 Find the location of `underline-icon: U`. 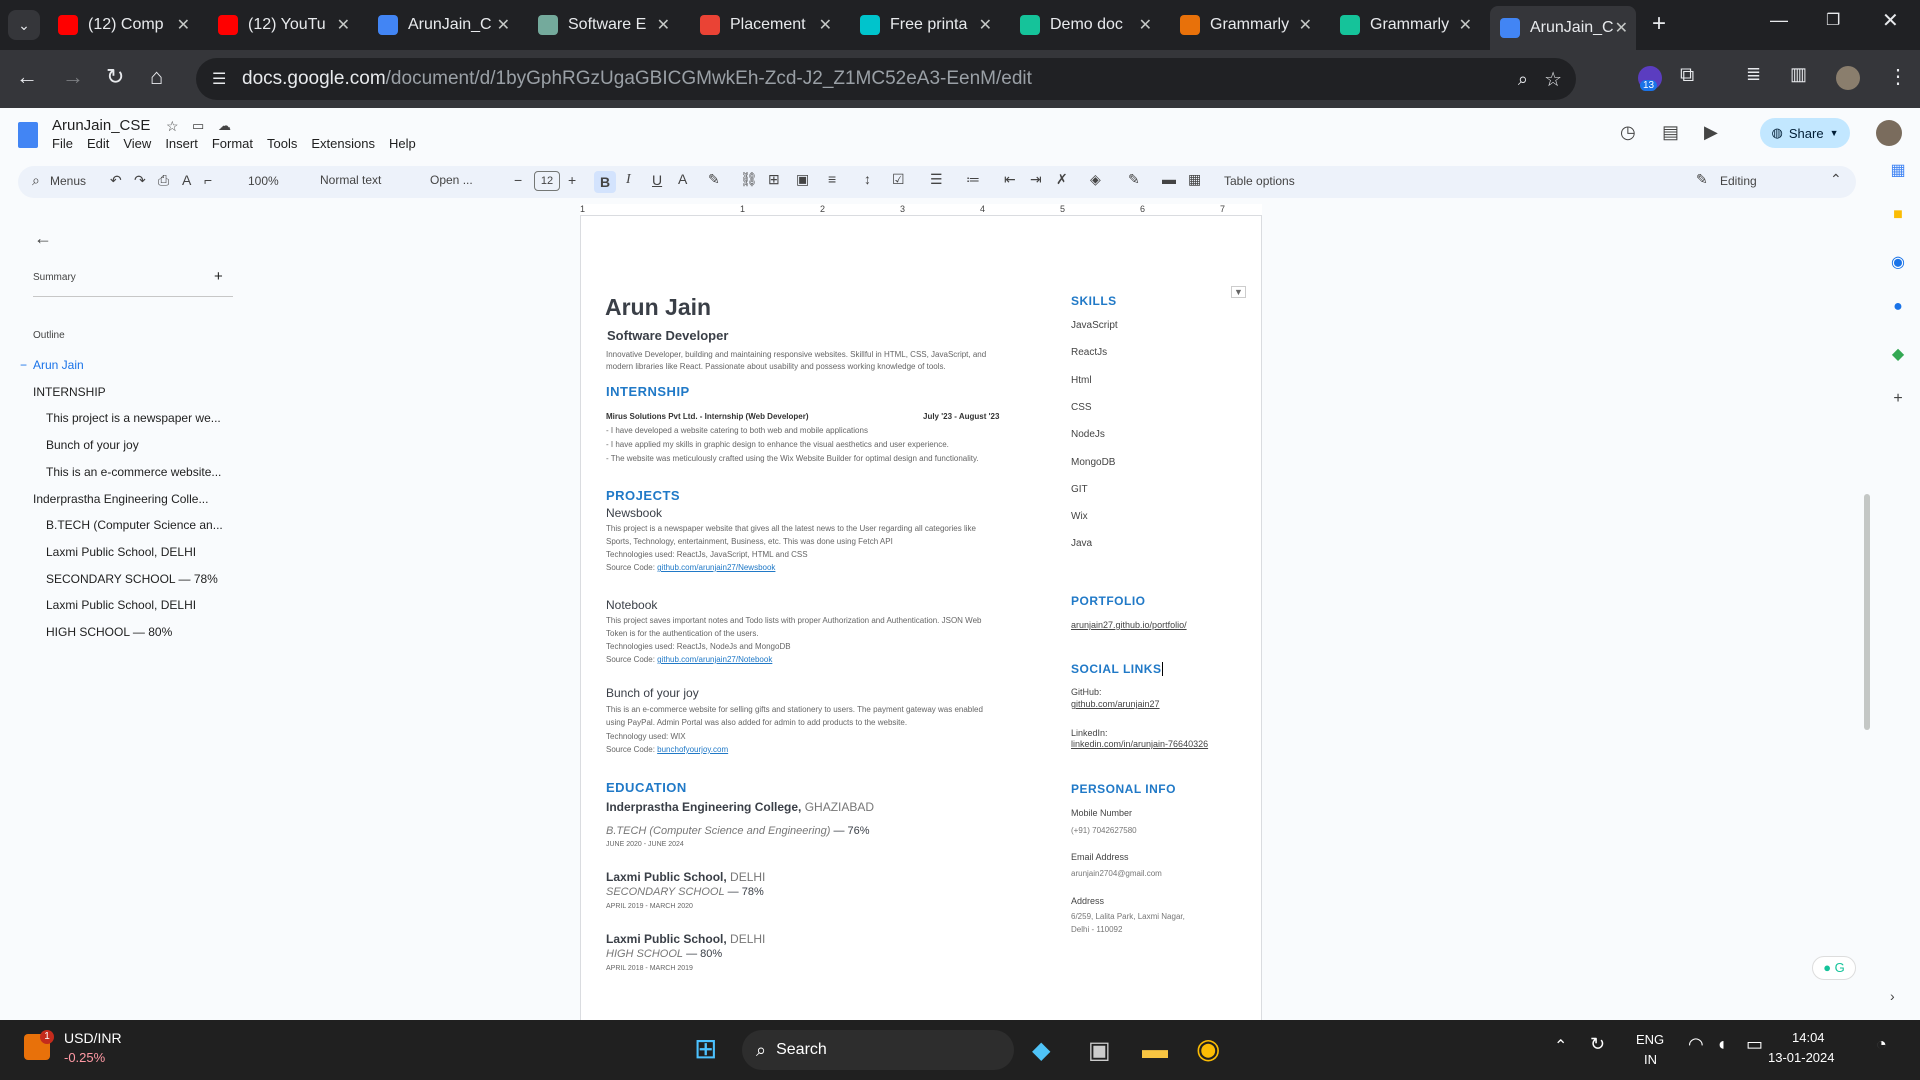

underline-icon: U is located at coordinates (657, 180).